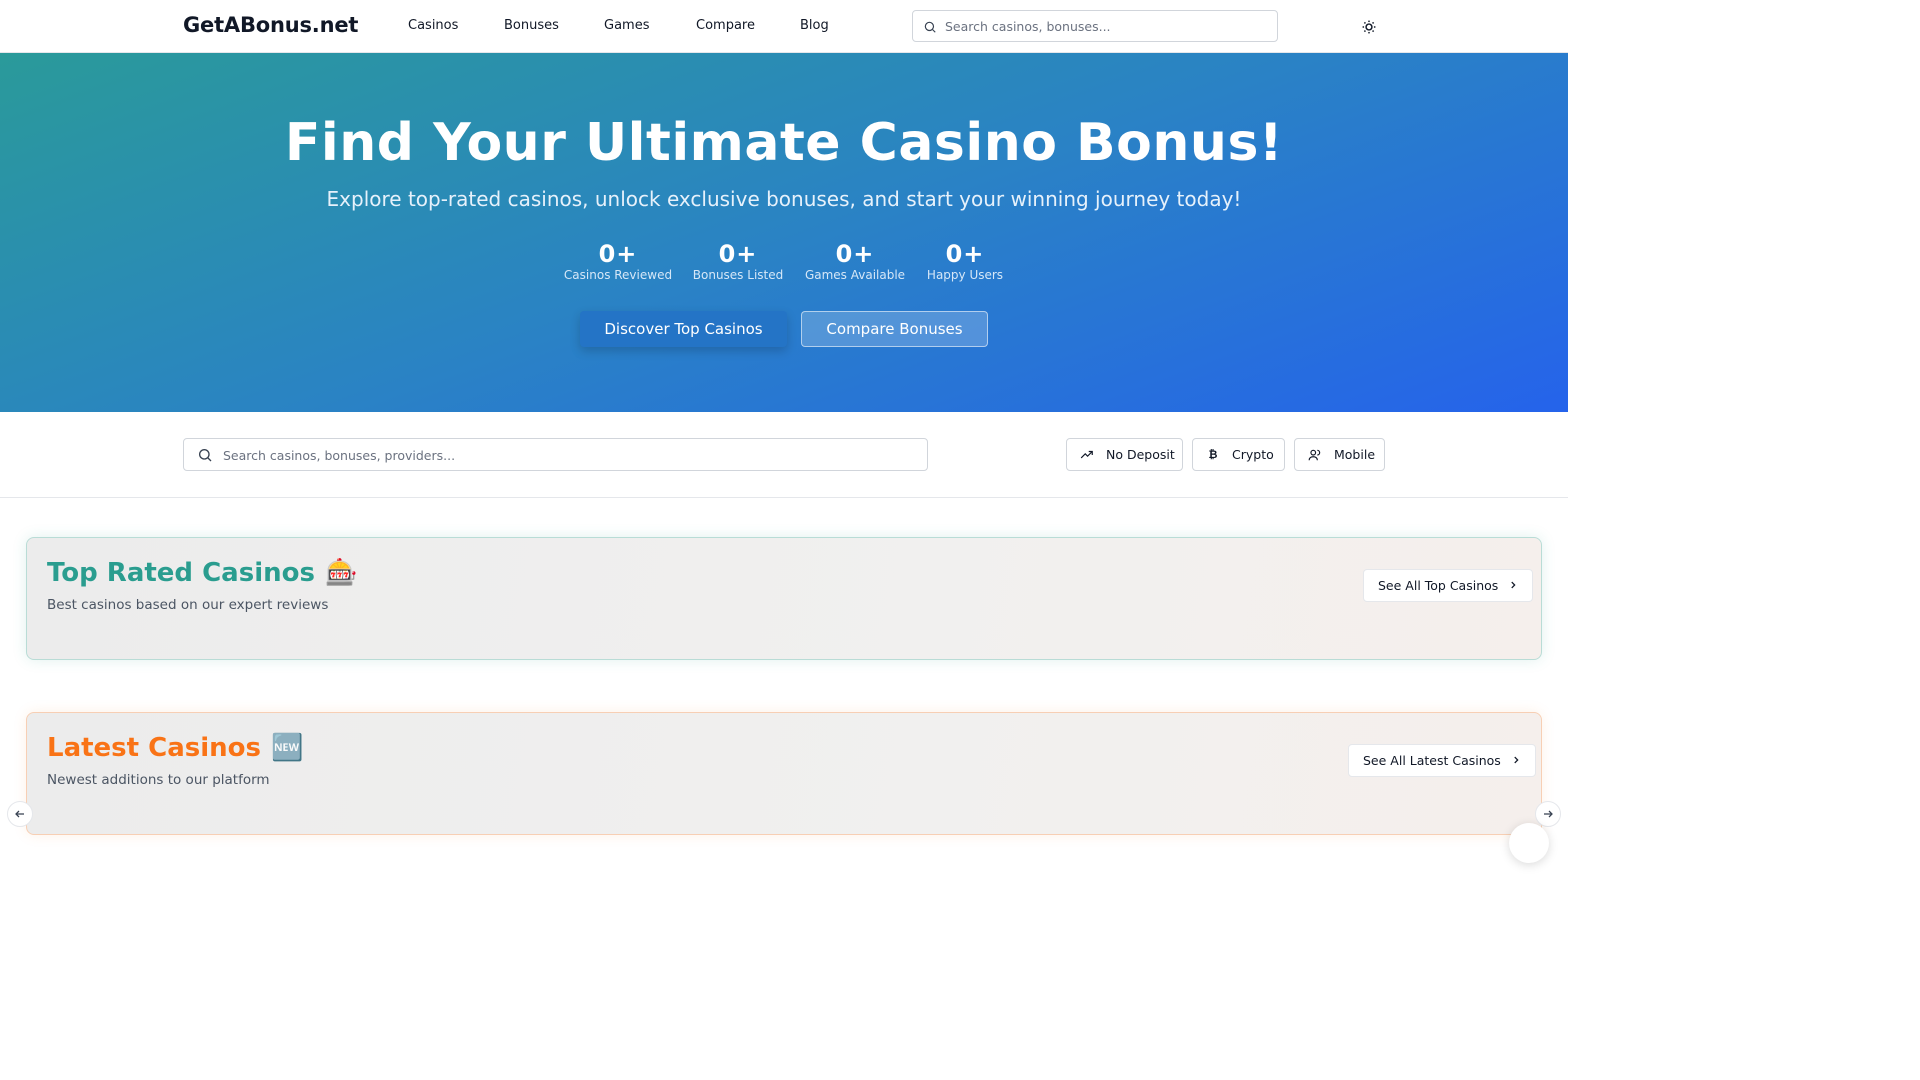 The height and width of the screenshot is (1080, 1920). I want to click on nav-link-casinos: Casinos, so click(433, 25).